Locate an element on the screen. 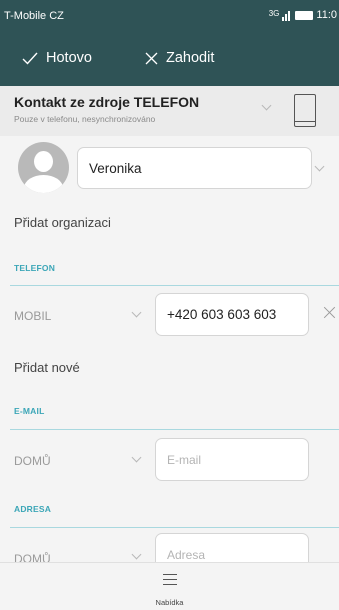 This screenshot has height=610, width=339. email-section-header: E-MAIL is located at coordinates (29, 411).